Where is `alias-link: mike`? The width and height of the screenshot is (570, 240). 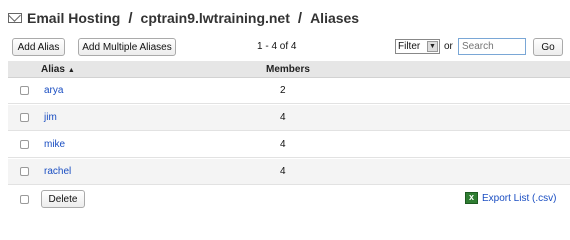 alias-link: mike is located at coordinates (54, 144).